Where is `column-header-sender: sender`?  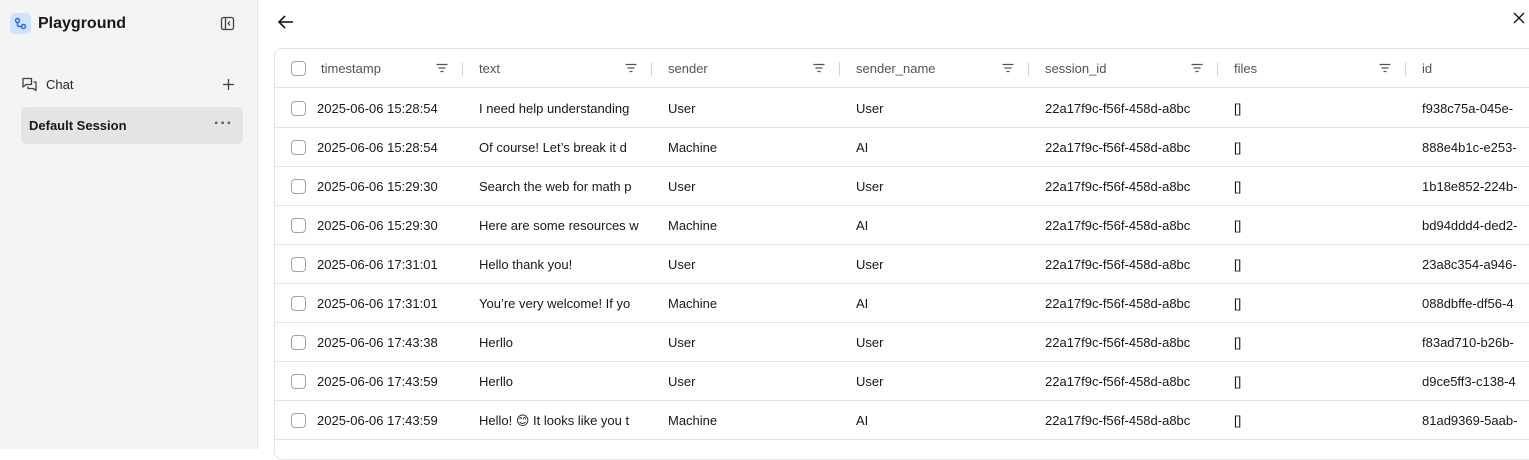 column-header-sender: sender is located at coordinates (743, 68).